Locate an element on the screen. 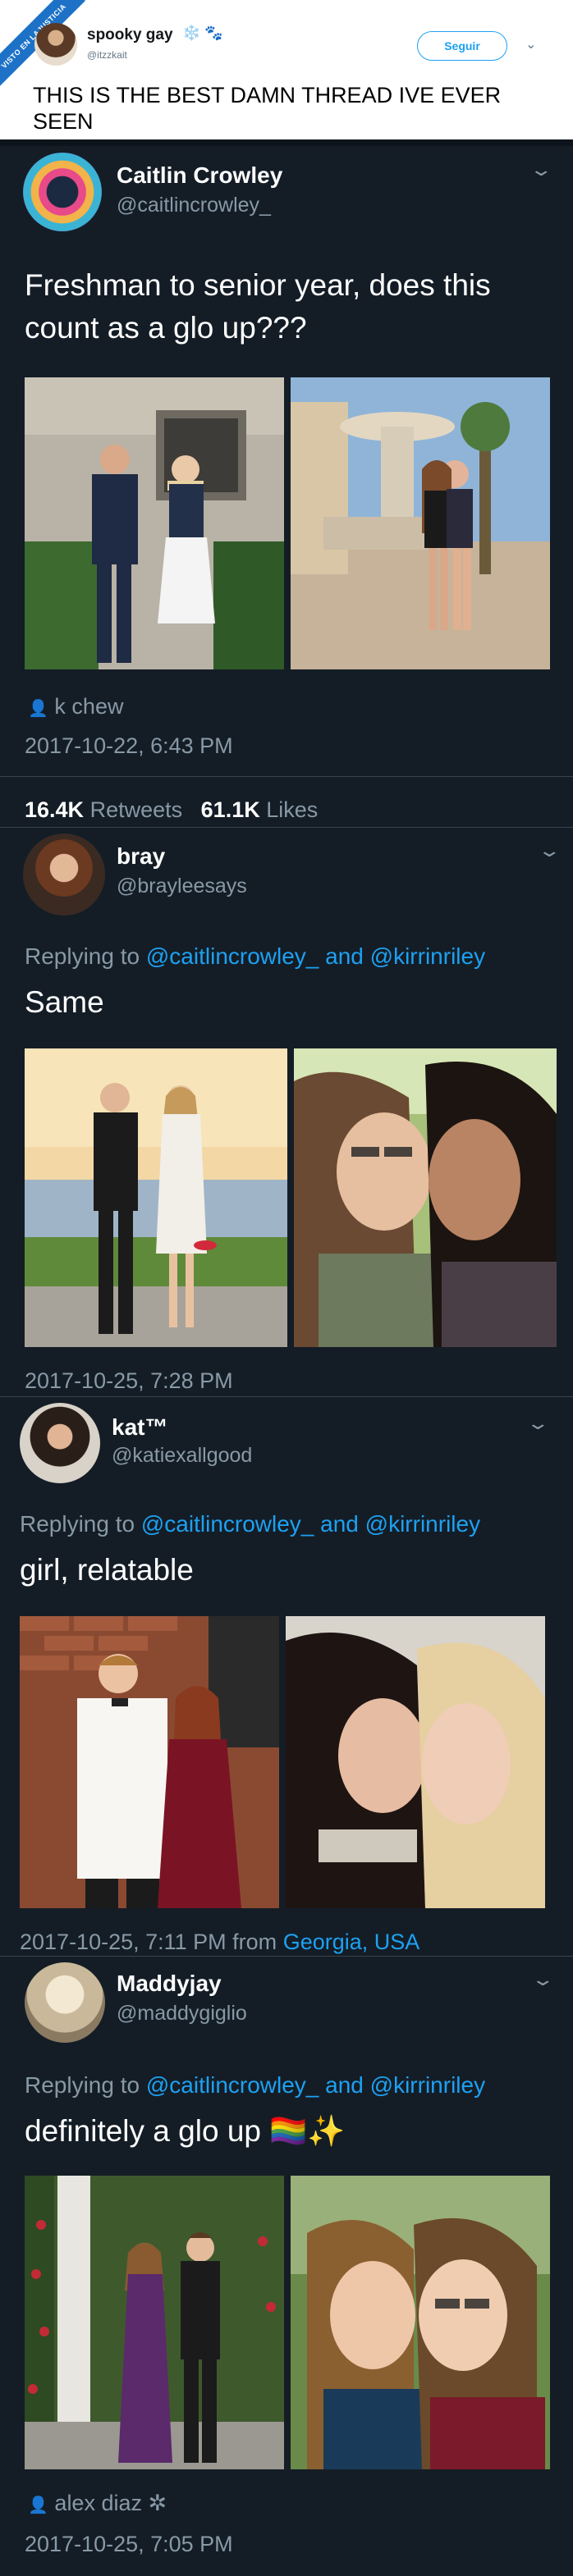 The width and height of the screenshot is (573, 2576). author-handle: @brayleesays is located at coordinates (182, 886).